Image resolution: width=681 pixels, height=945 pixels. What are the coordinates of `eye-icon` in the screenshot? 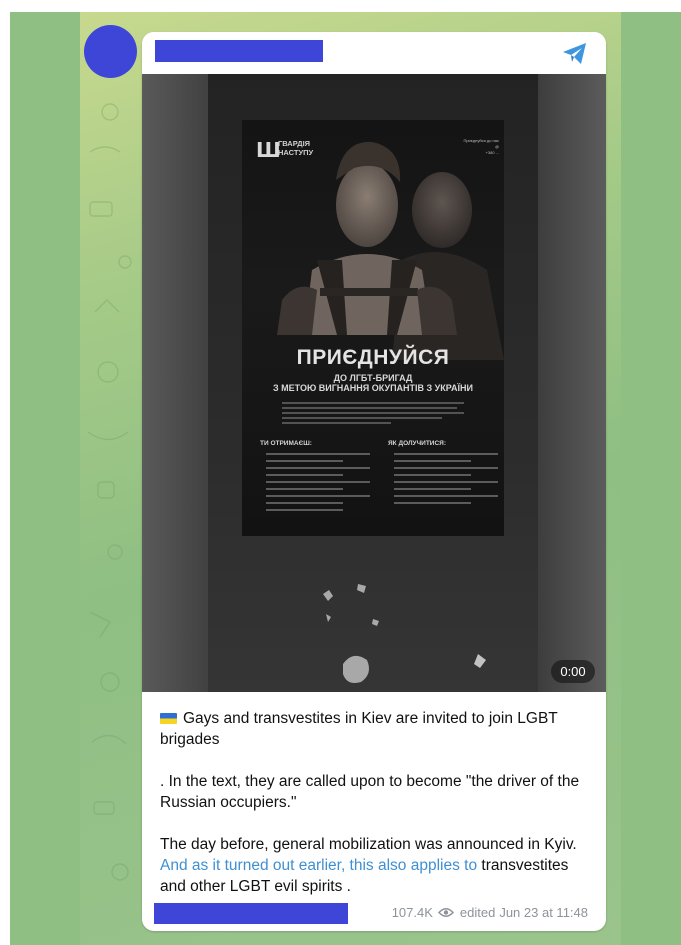 It's located at (445, 912).